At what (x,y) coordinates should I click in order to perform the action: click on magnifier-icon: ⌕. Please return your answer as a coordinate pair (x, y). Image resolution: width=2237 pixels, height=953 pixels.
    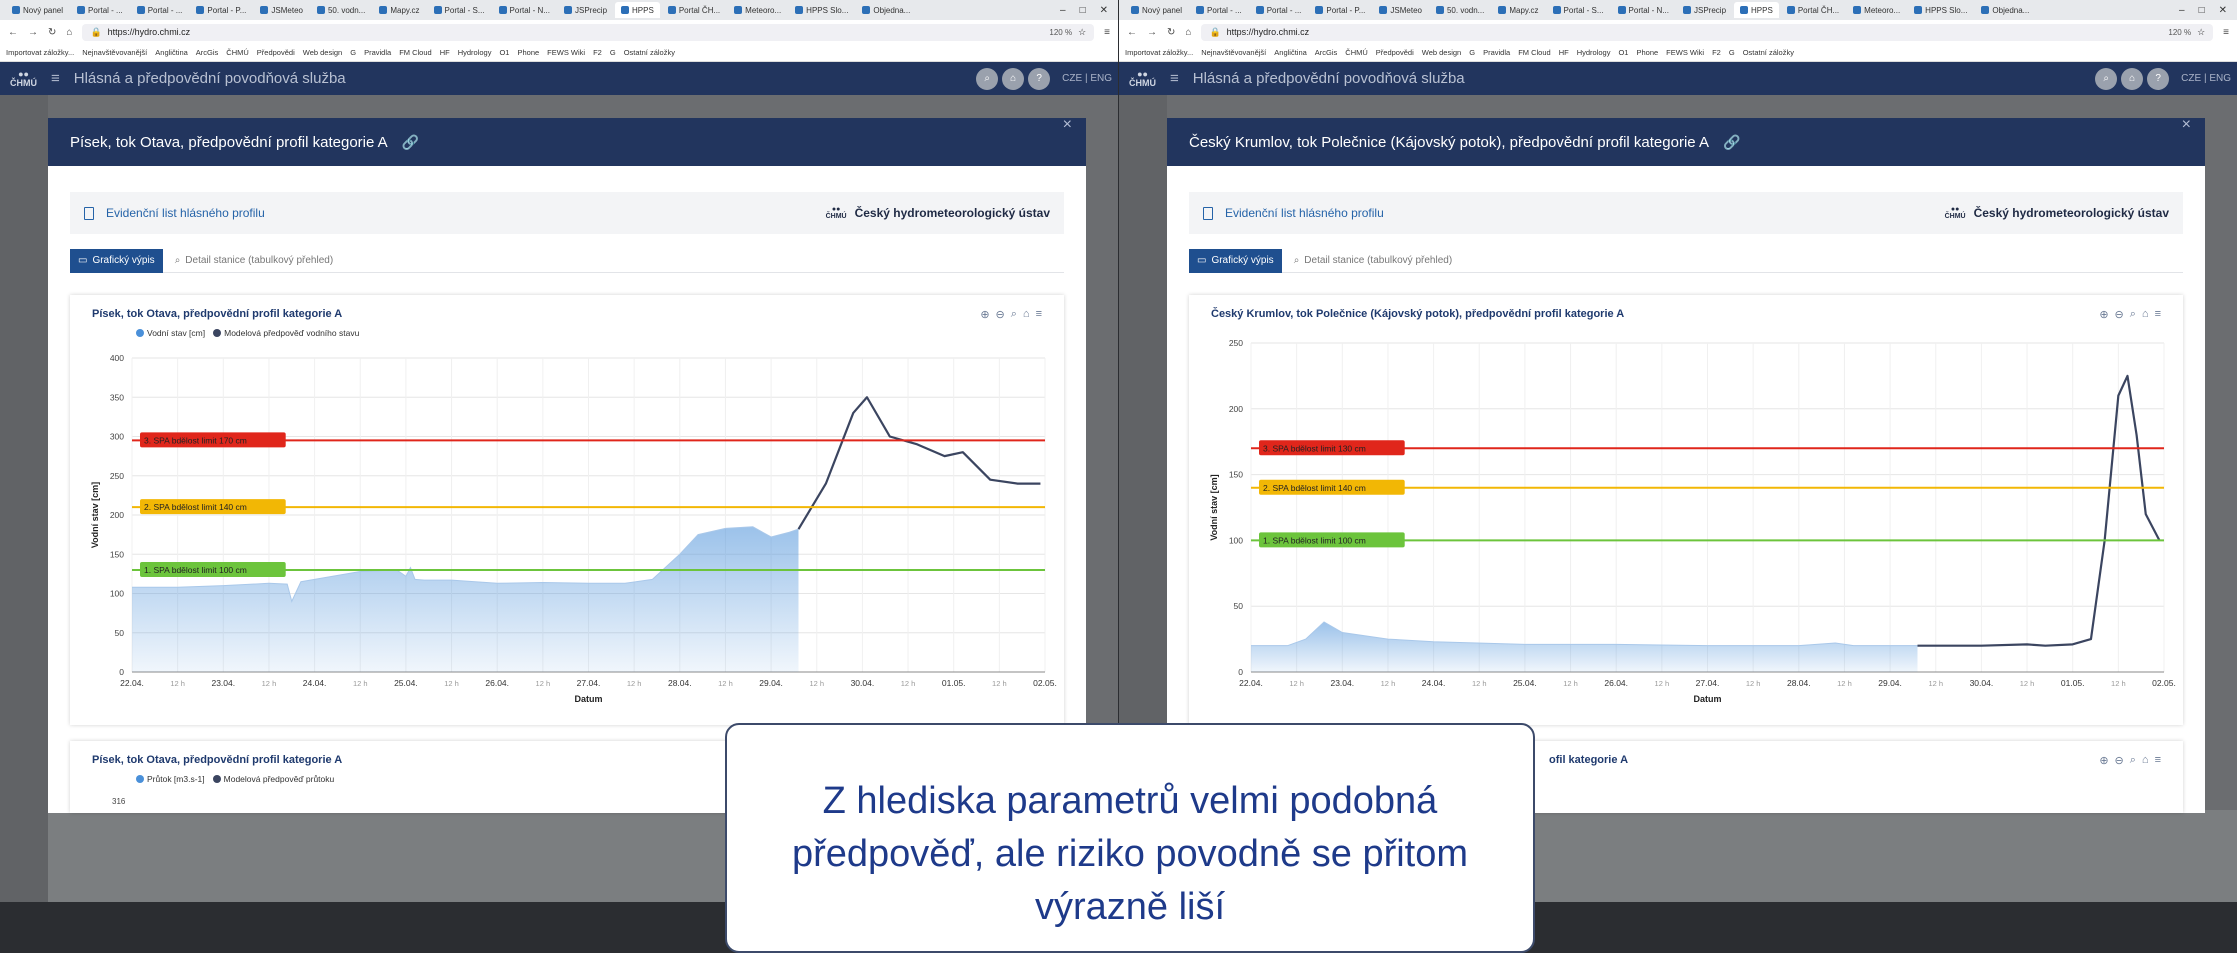
    Looking at the image, I should click on (2133, 760).